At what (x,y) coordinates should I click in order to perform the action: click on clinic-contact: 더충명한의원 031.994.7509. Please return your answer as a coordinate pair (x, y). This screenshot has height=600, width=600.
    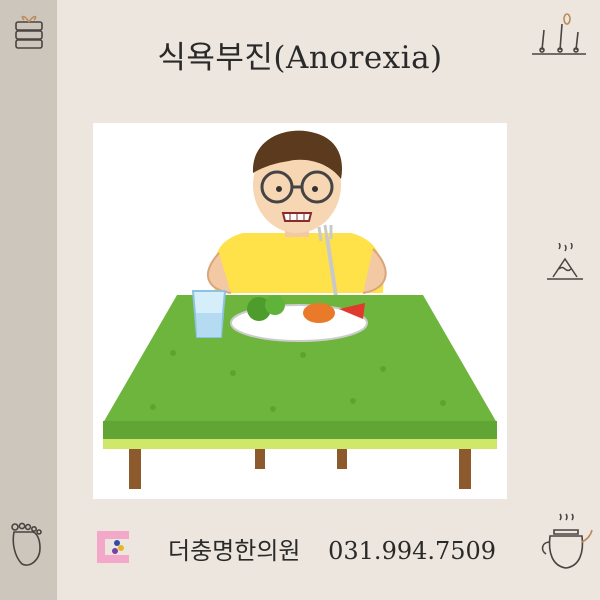
    Looking at the image, I should click on (332, 548).